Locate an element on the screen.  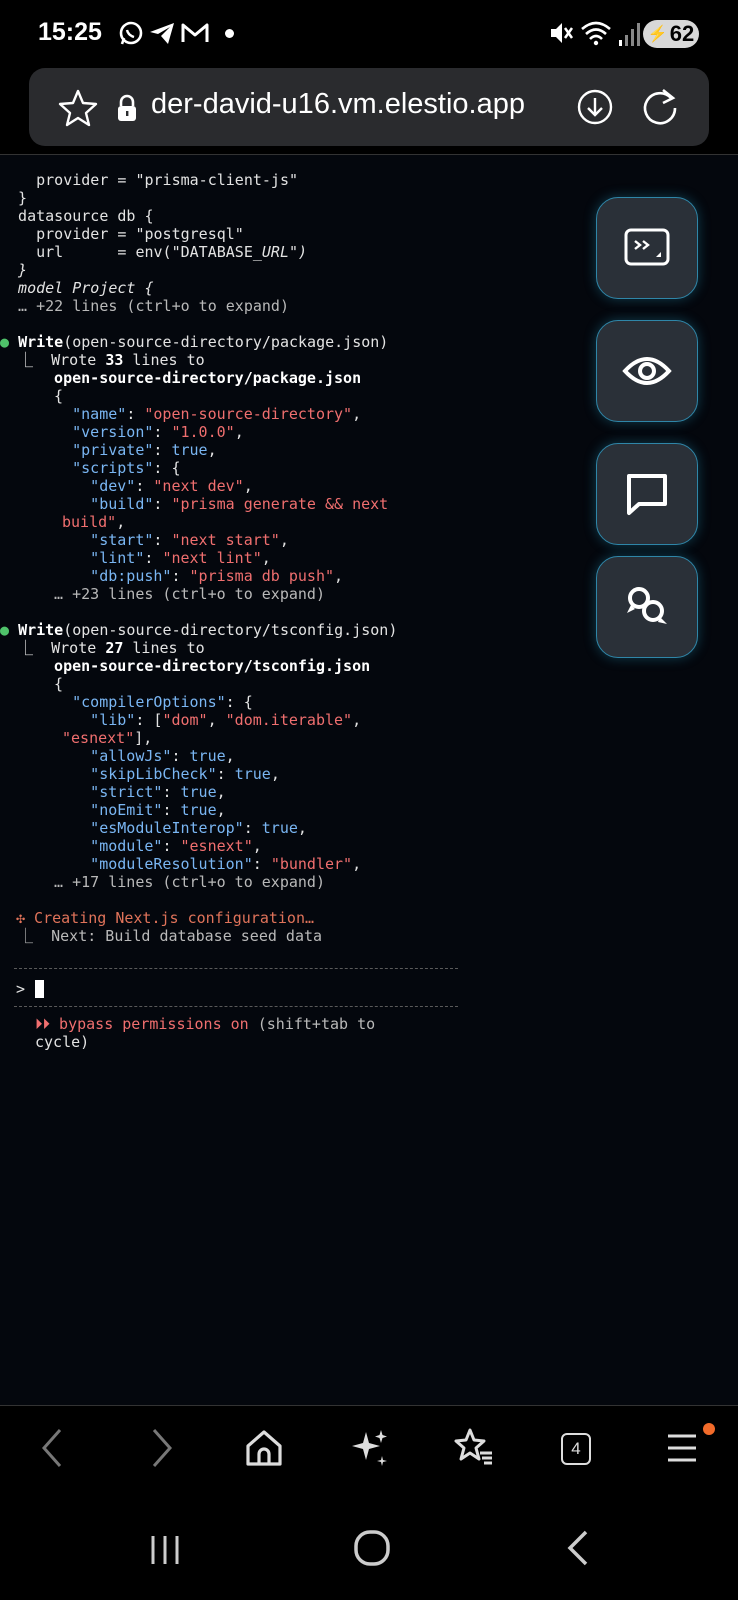
menu-notification-dot is located at coordinates (709, 1429).